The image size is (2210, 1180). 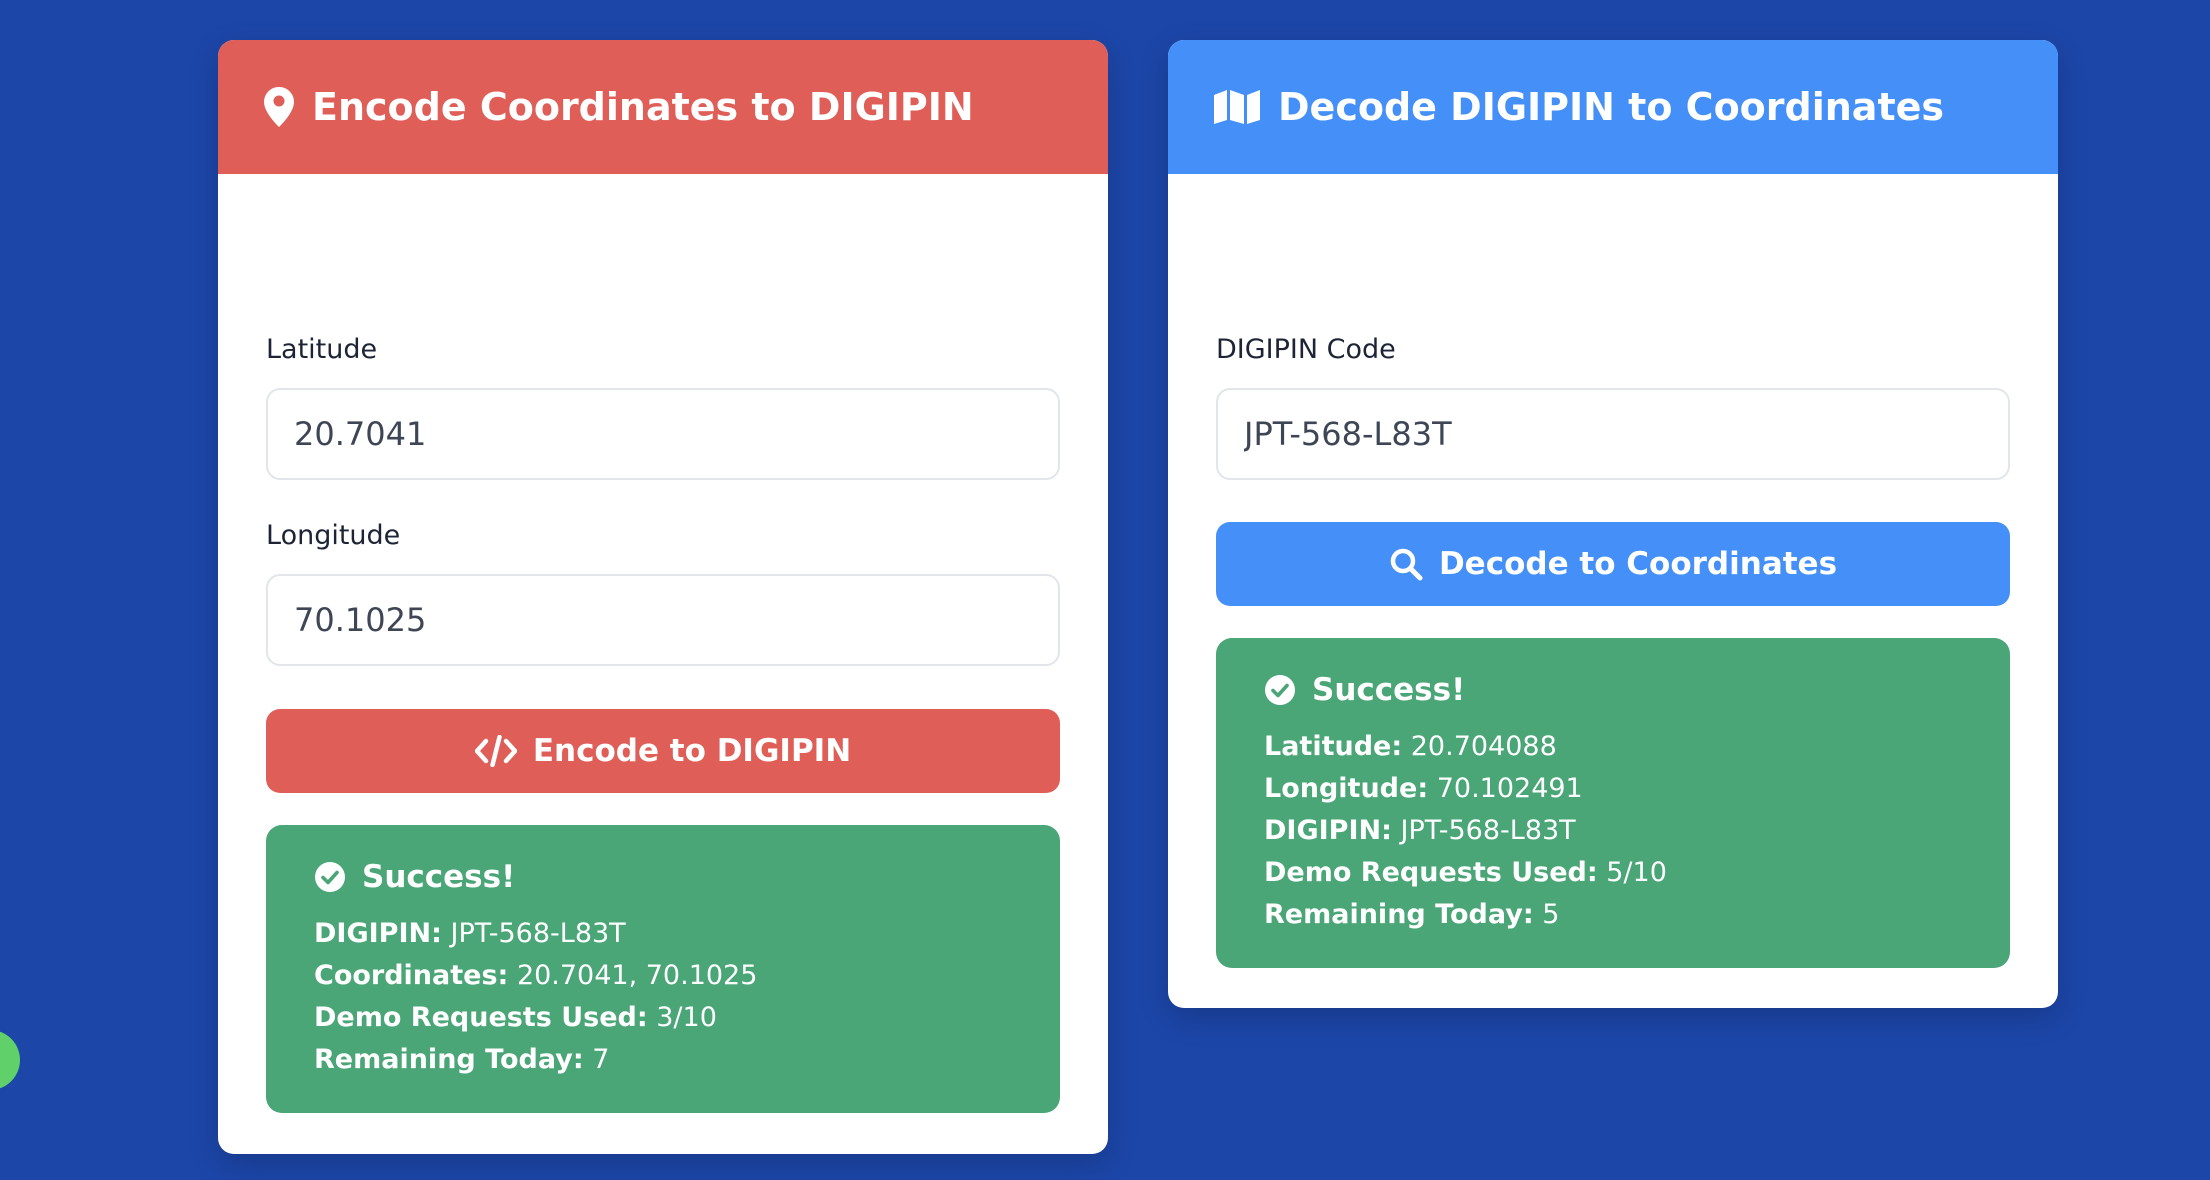 I want to click on decode-result-digipin: DIGIPIN: JPT-568-L83T, so click(x=1420, y=830).